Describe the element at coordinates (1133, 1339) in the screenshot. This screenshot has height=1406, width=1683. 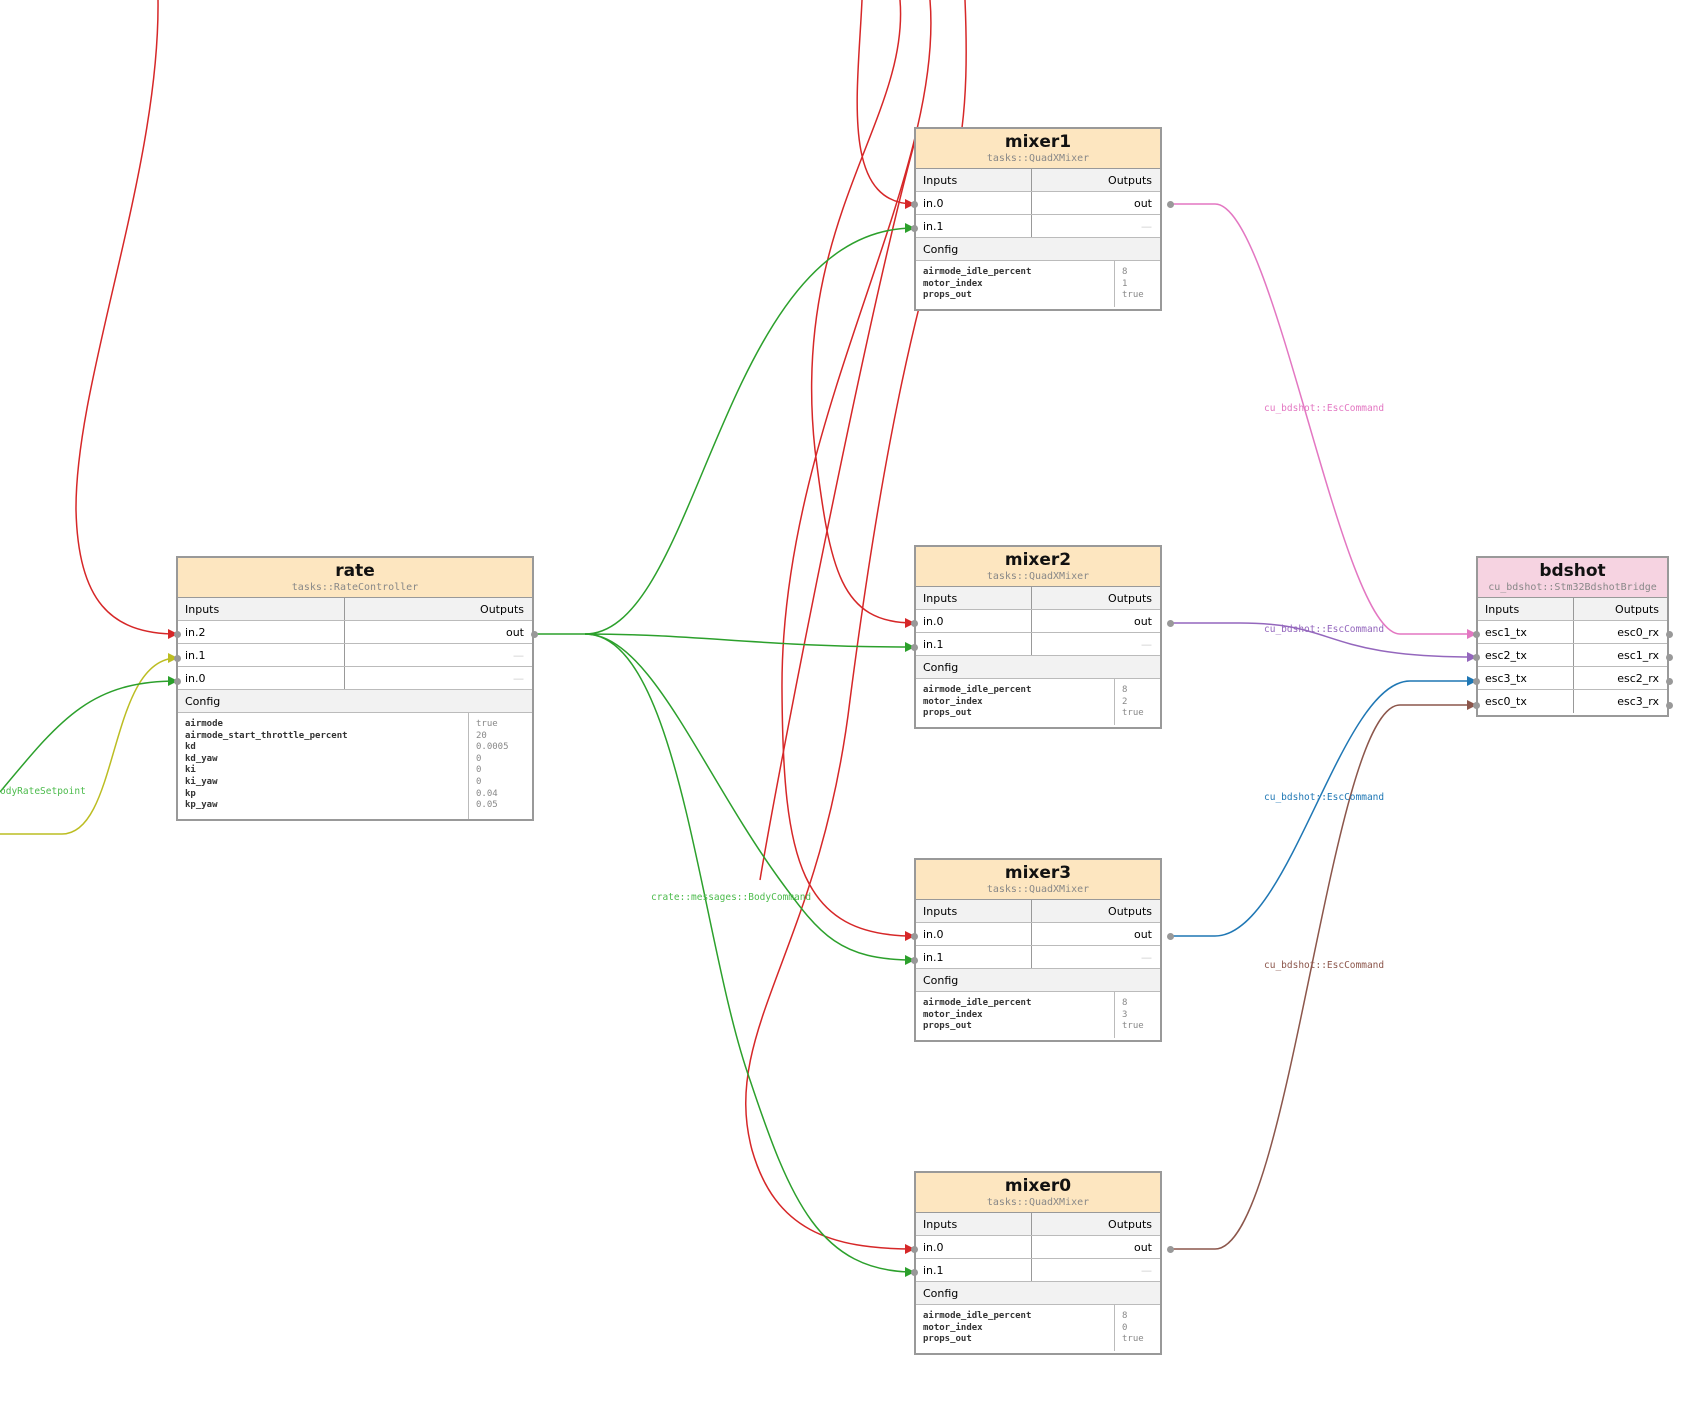
I see `config-value: true` at that location.